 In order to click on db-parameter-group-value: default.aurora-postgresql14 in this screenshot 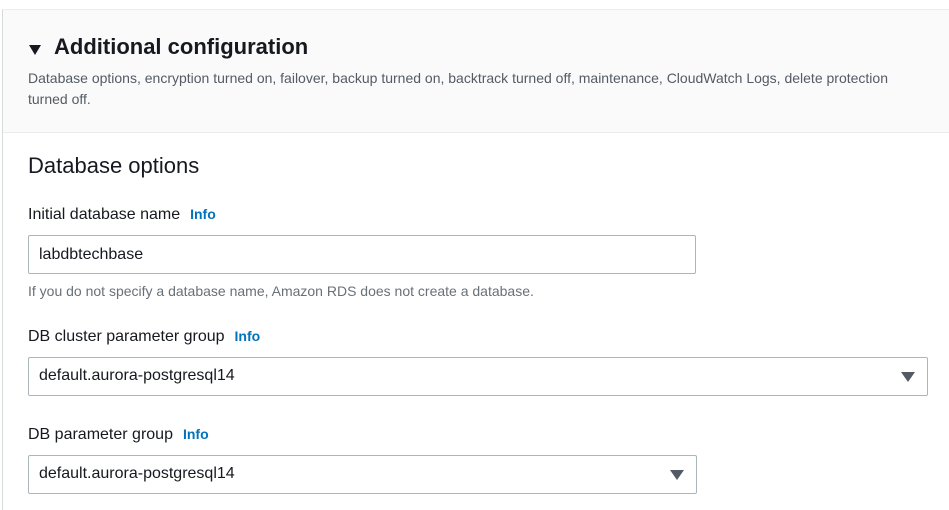, I will do `click(137, 473)`.